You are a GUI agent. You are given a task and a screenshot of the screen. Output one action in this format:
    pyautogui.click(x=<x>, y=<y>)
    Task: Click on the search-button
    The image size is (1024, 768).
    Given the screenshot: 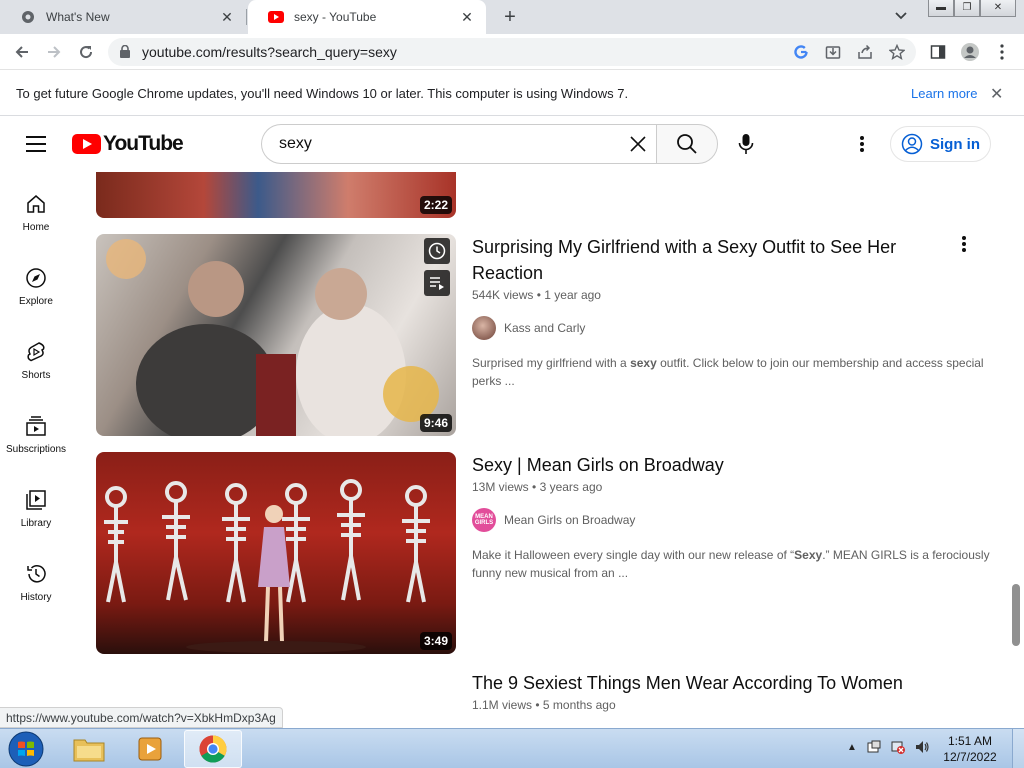 What is the action you would take?
    pyautogui.click(x=687, y=144)
    